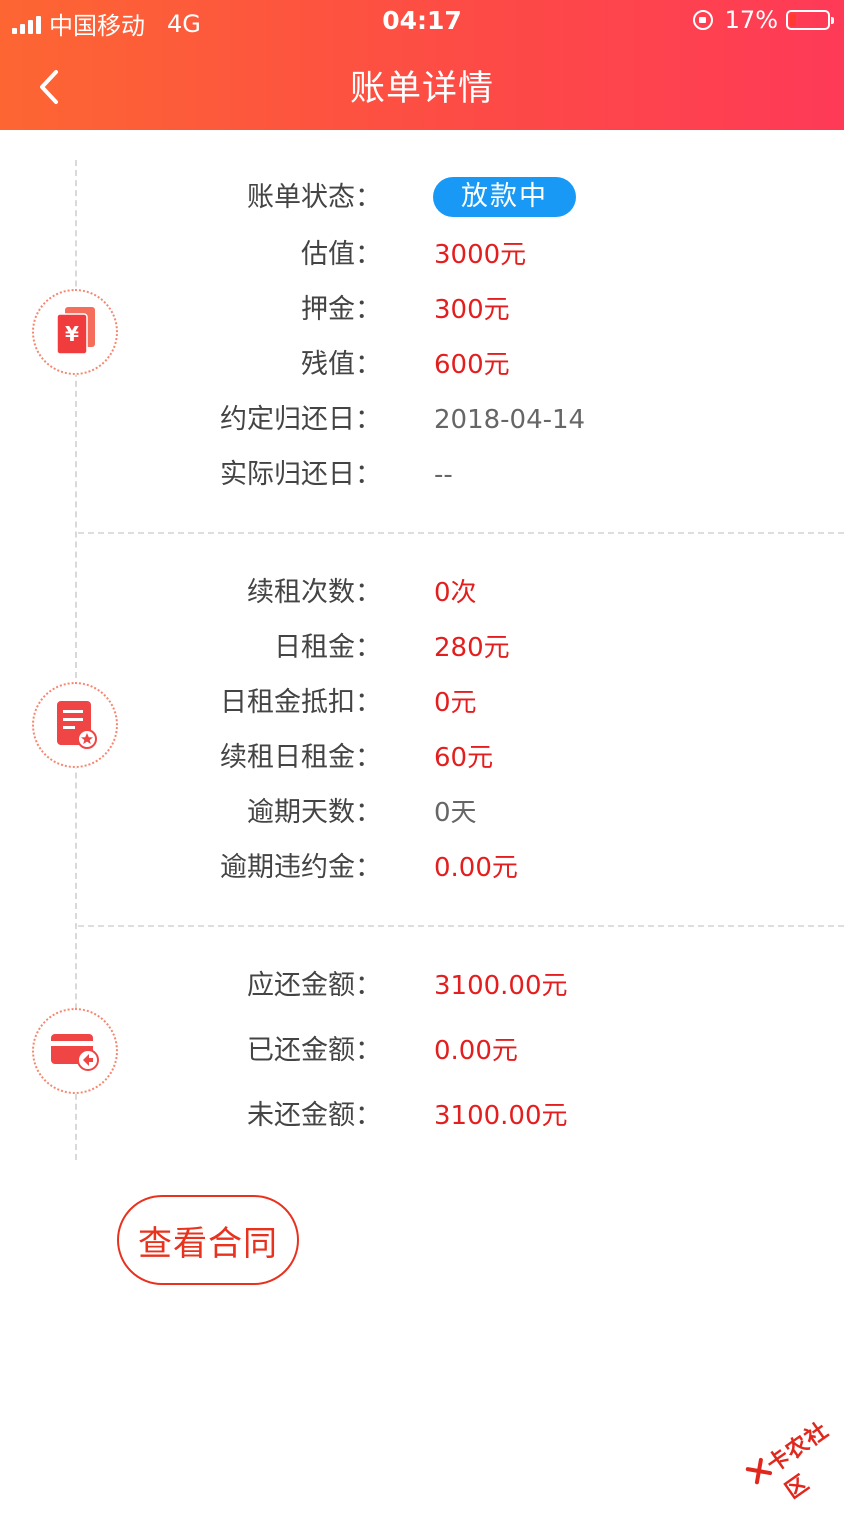 This screenshot has height=1518, width=844. Describe the element at coordinates (472, 365) in the screenshot. I see `row-value: 600元` at that location.